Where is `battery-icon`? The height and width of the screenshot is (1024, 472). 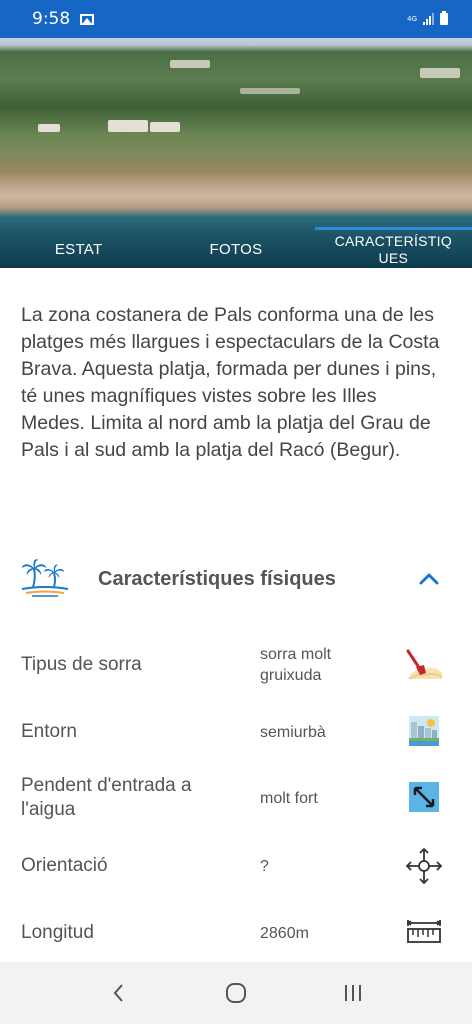
battery-icon is located at coordinates (444, 18).